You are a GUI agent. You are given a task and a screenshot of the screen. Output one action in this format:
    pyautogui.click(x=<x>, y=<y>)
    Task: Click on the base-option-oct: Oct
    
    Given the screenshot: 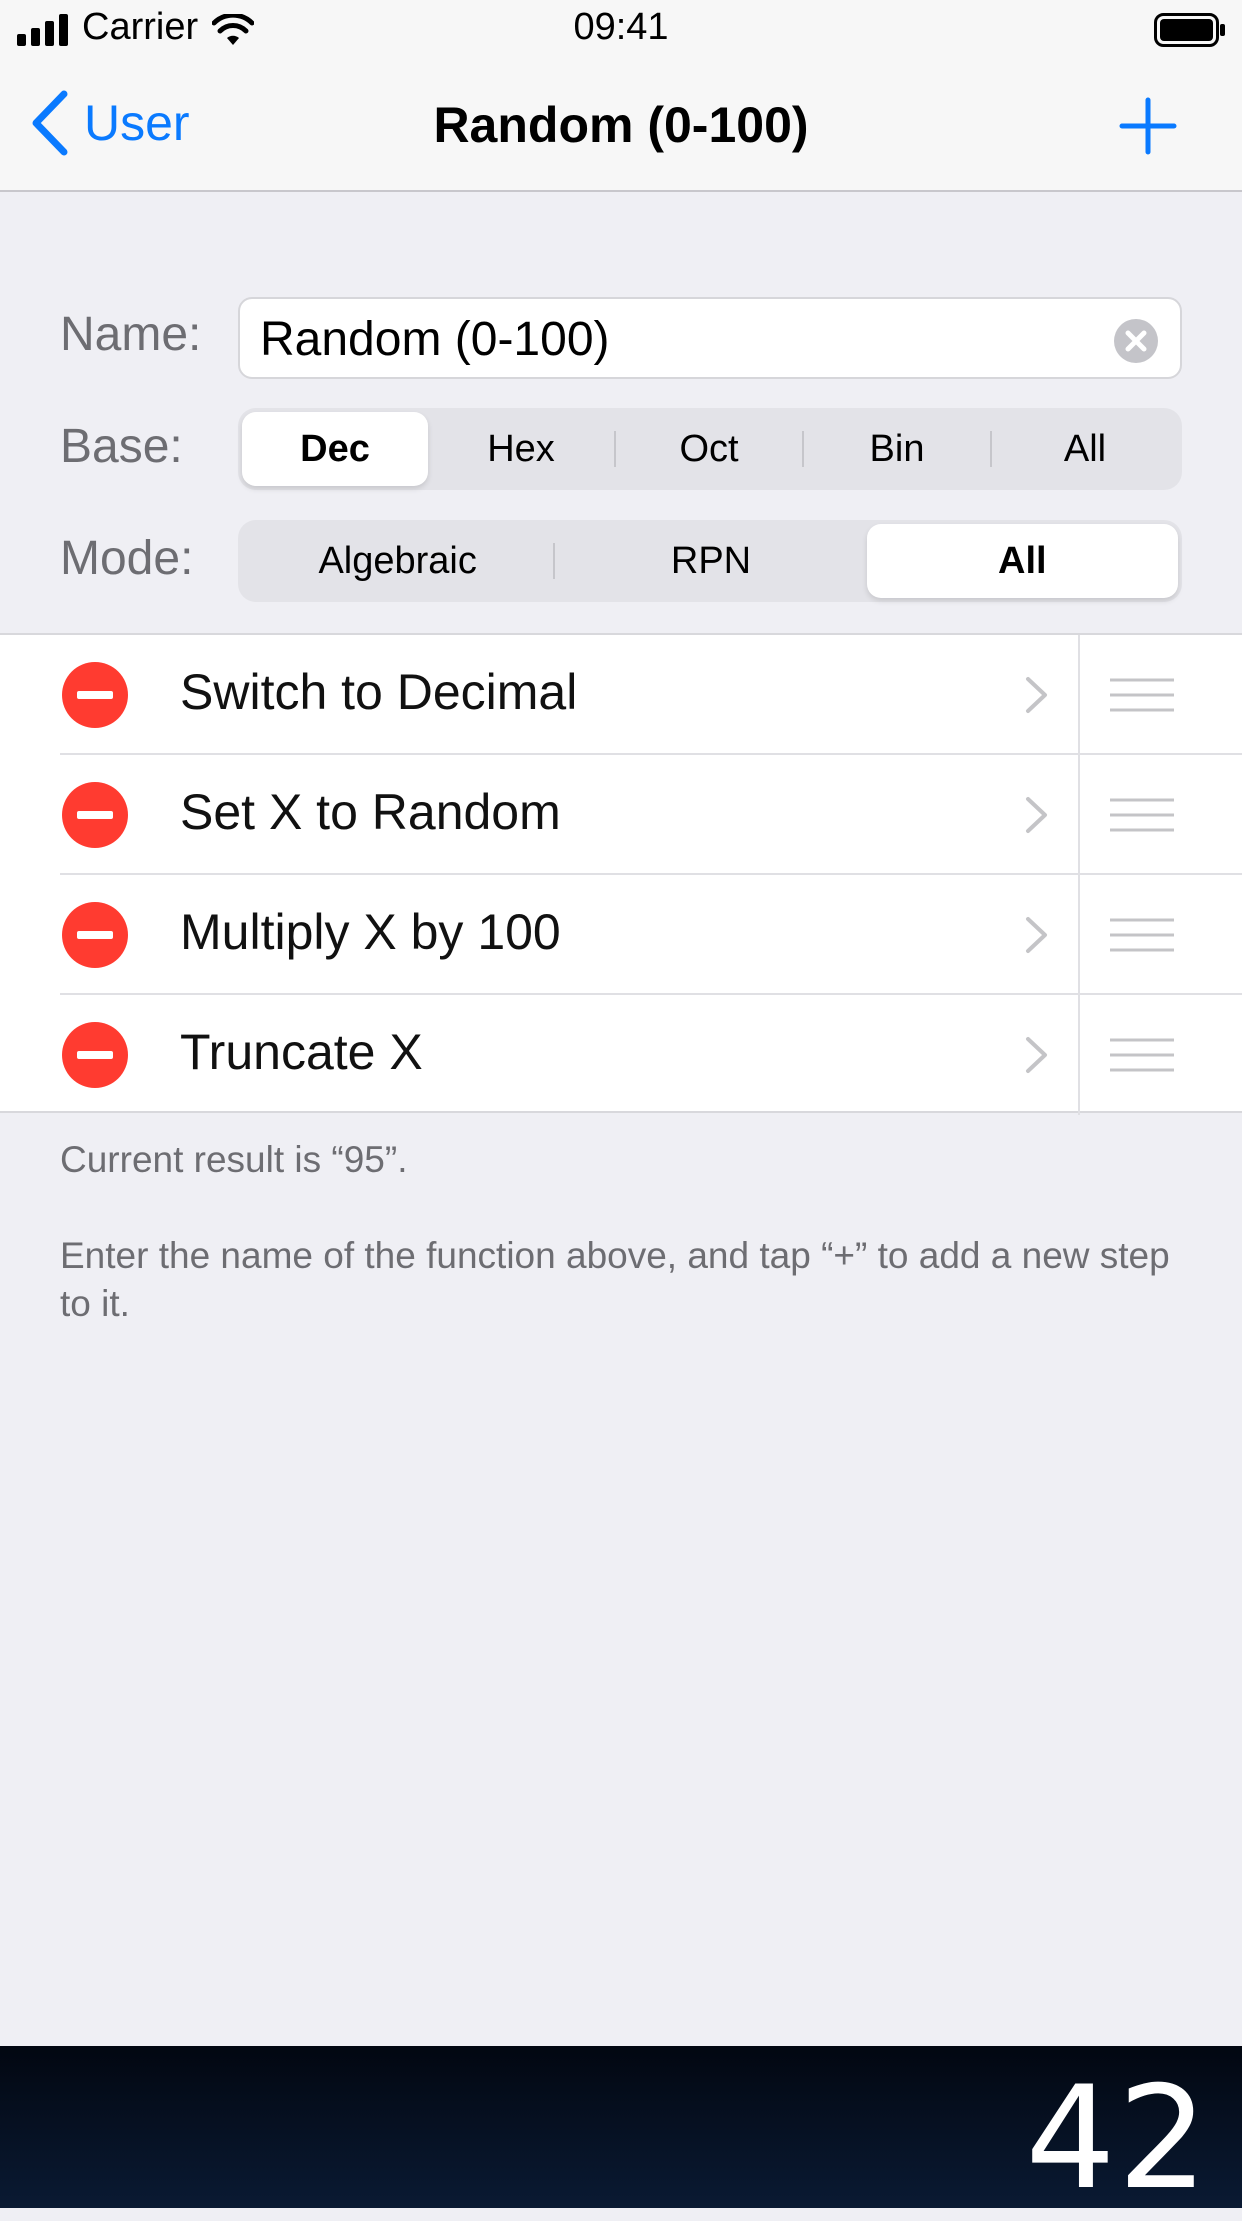 What is the action you would take?
    pyautogui.click(x=709, y=449)
    